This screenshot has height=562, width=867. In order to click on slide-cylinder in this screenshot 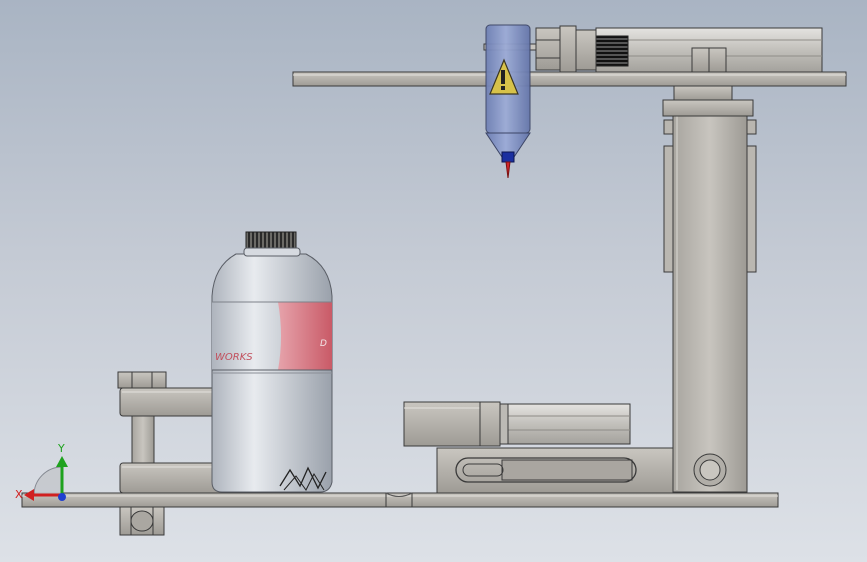, I will do `click(517, 424)`.